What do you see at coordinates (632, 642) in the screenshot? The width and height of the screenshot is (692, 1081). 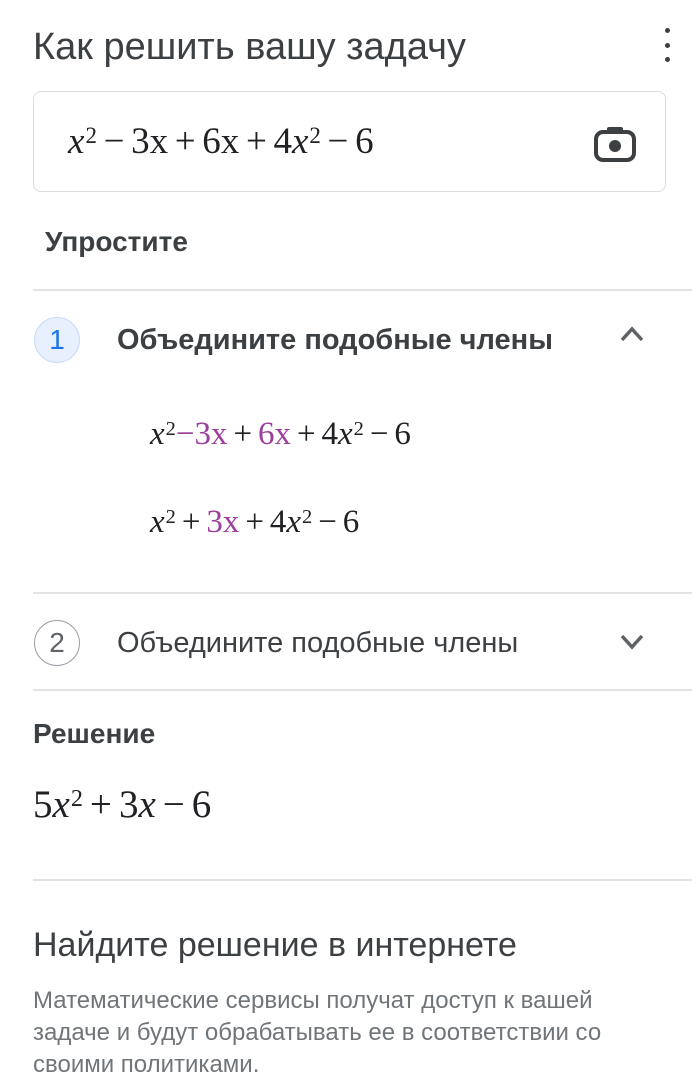 I see `chevron-down-icon` at bounding box center [632, 642].